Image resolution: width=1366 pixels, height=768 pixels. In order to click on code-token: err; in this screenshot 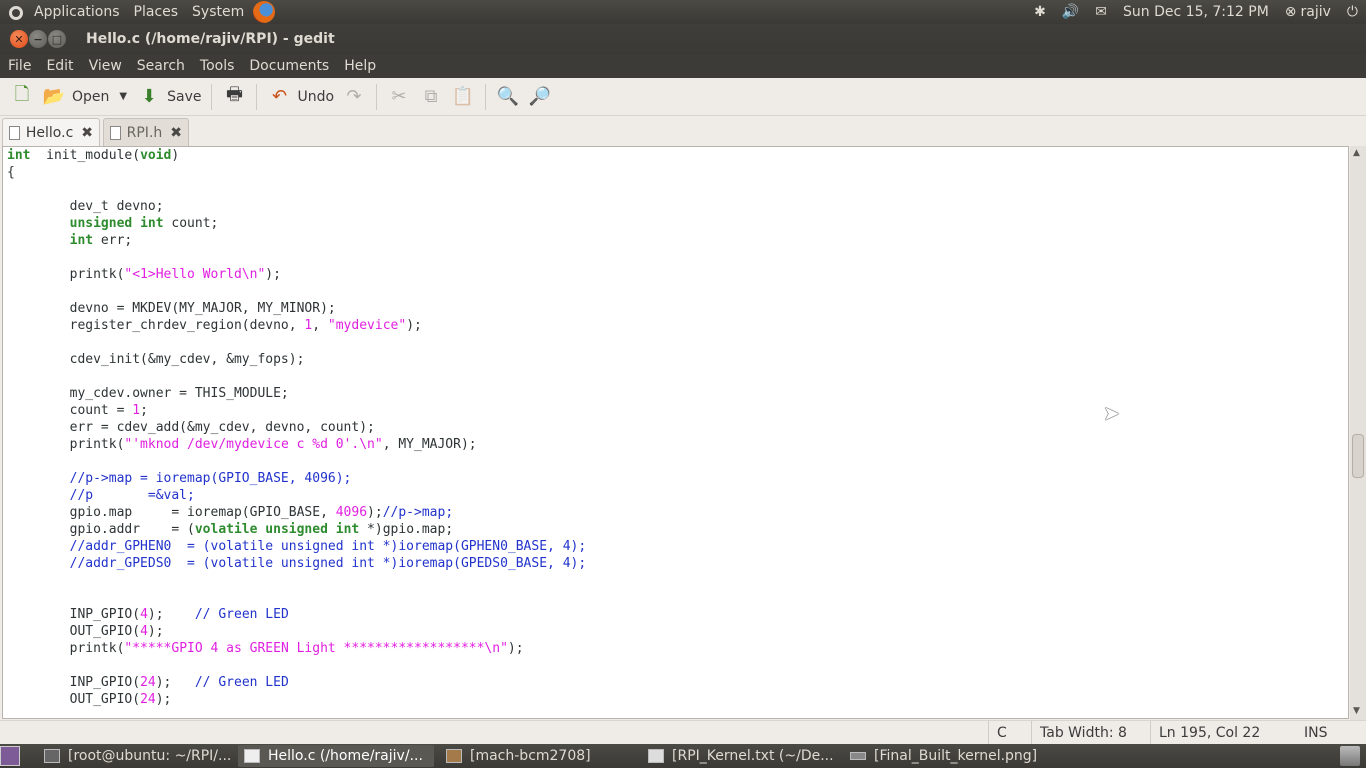, I will do `click(113, 240)`.